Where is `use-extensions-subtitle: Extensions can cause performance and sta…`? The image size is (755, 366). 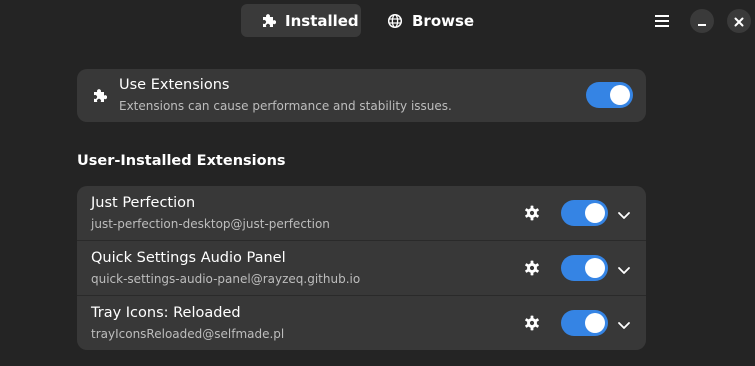 use-extensions-subtitle: Extensions can cause performance and sta… is located at coordinates (285, 106).